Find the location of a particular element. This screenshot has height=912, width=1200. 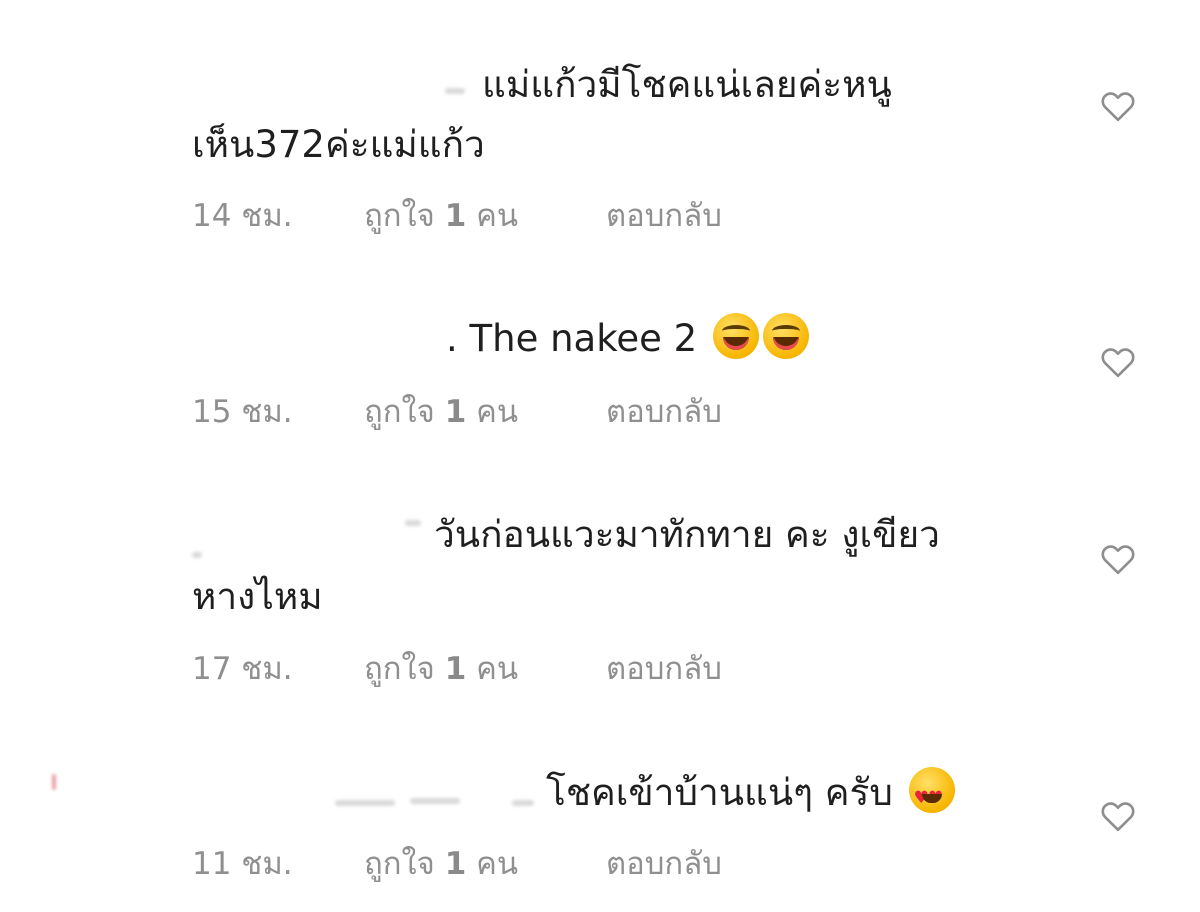

comment-text-line: เห็น372ค่ะแม่แก้ว is located at coordinates (338, 144).